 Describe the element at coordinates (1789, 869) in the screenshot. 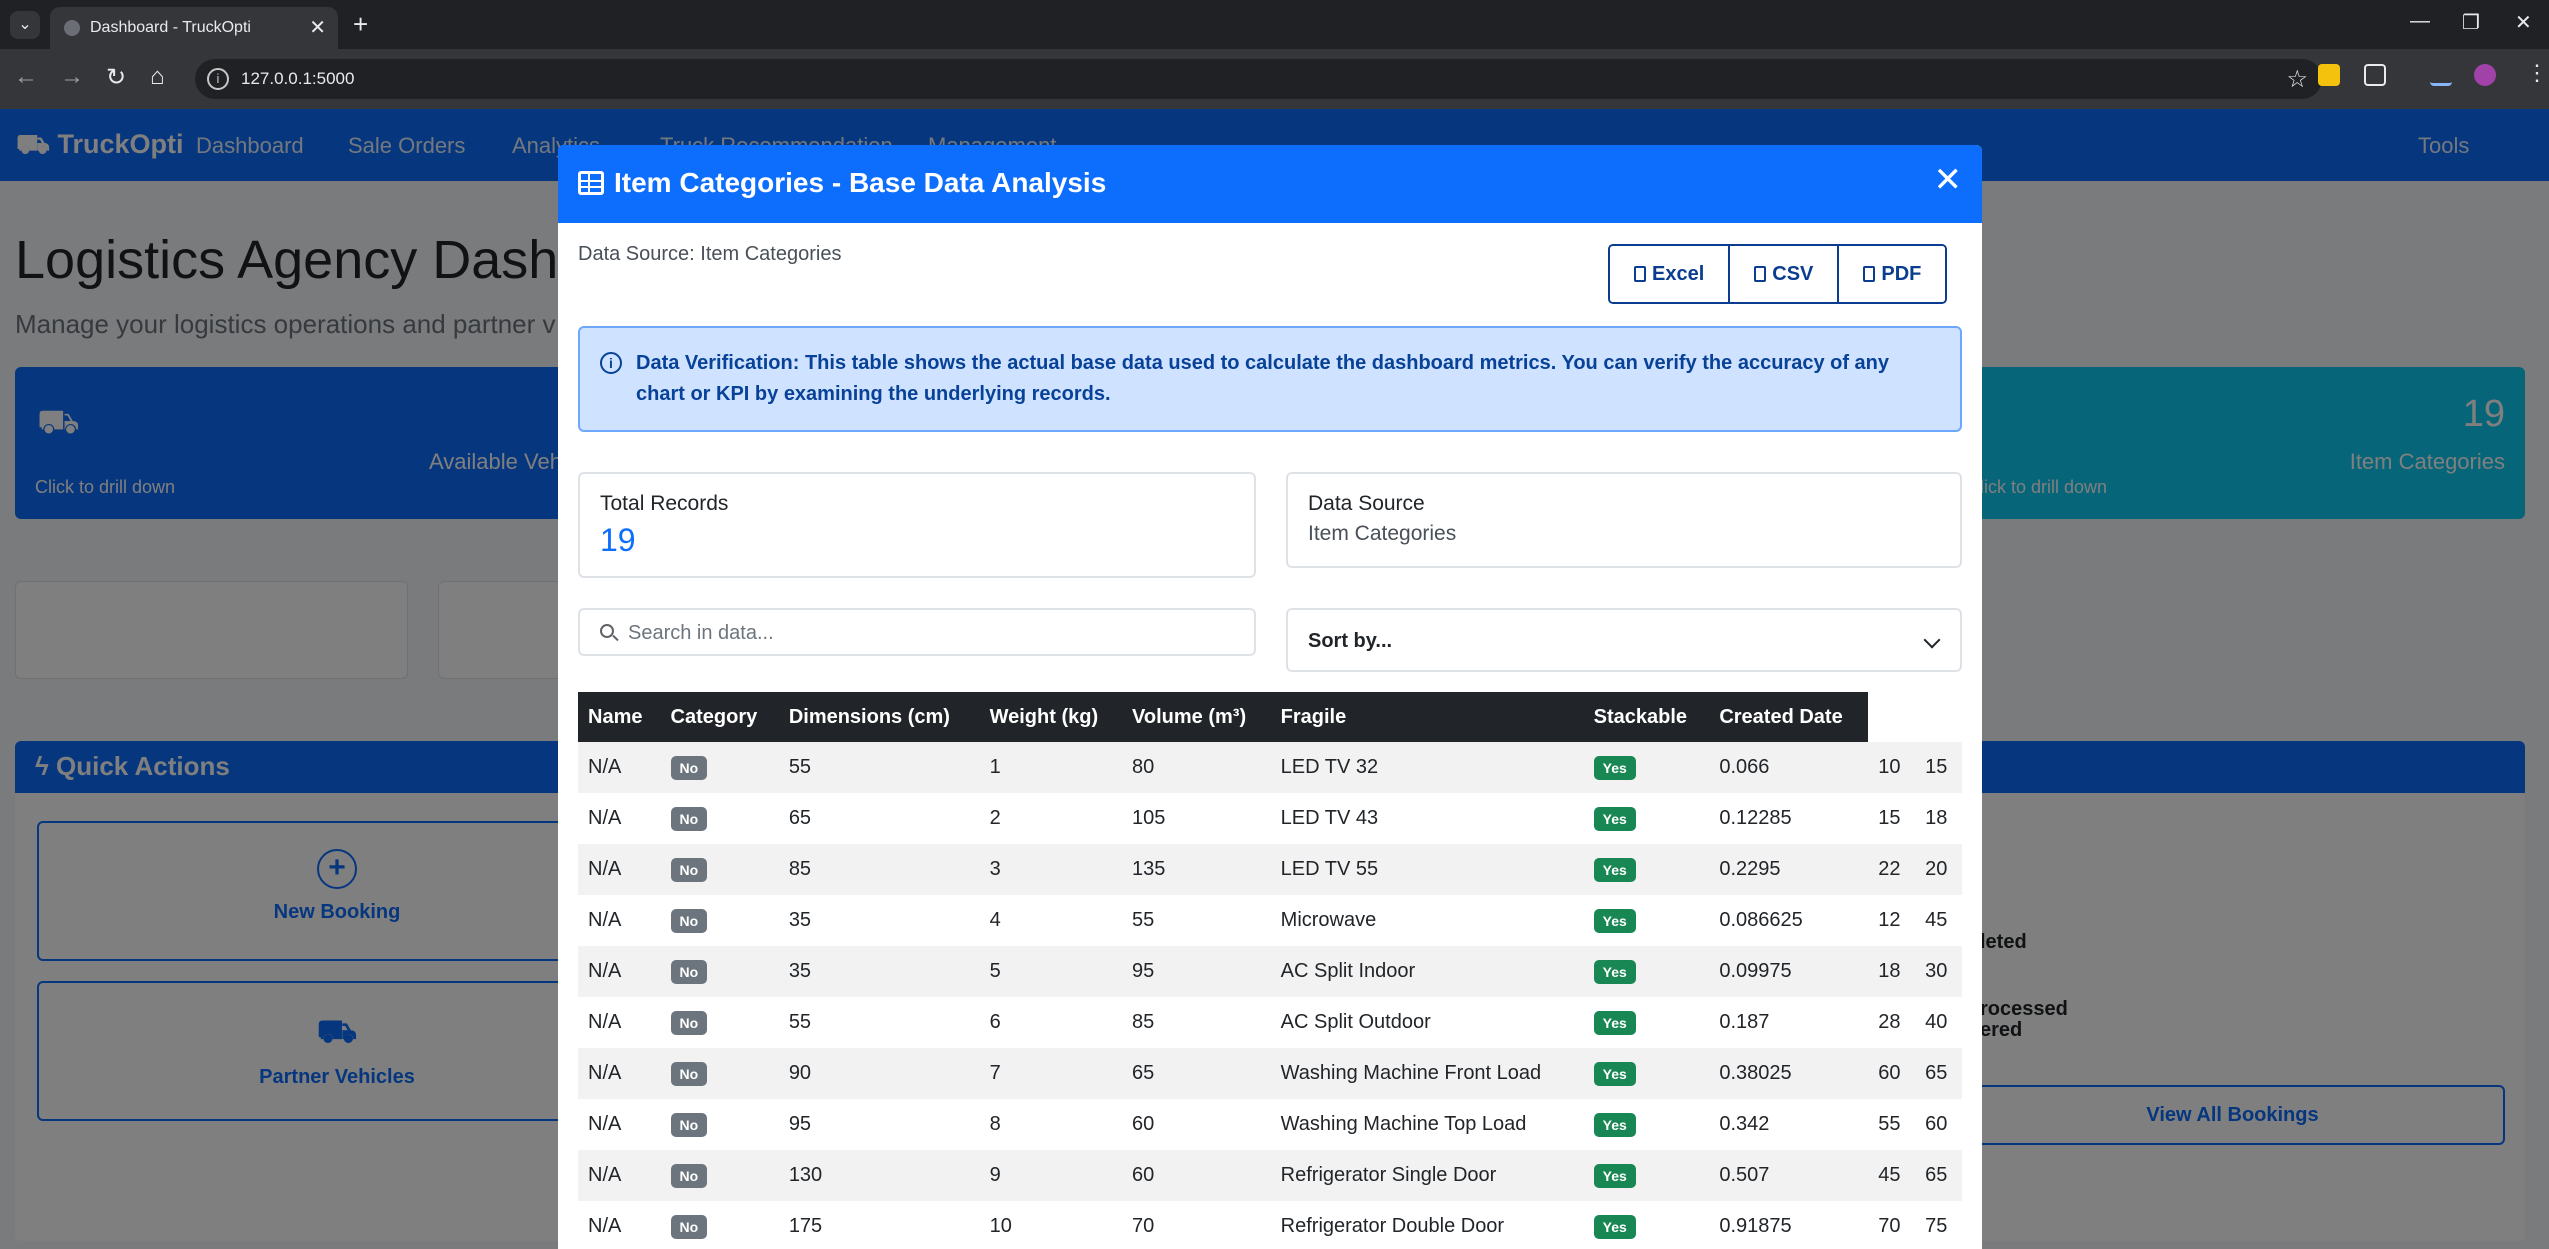

I see `table-cell: 0.2295` at that location.